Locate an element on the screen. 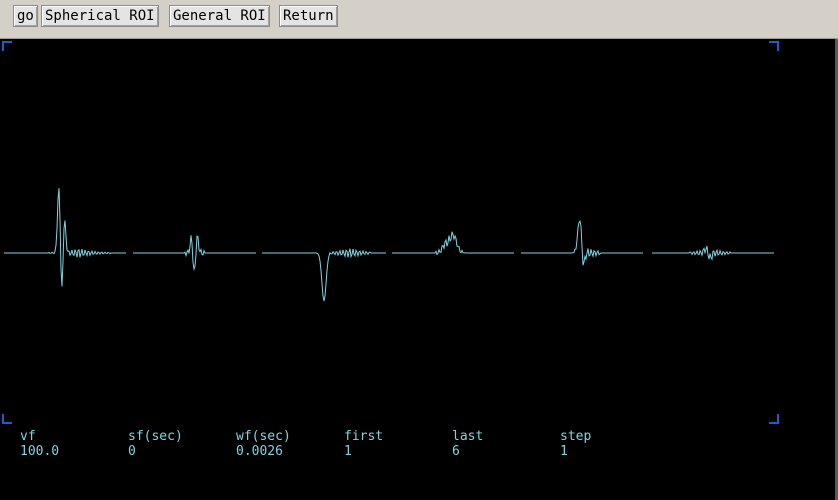  param-value-sf: 0 is located at coordinates (132, 451).